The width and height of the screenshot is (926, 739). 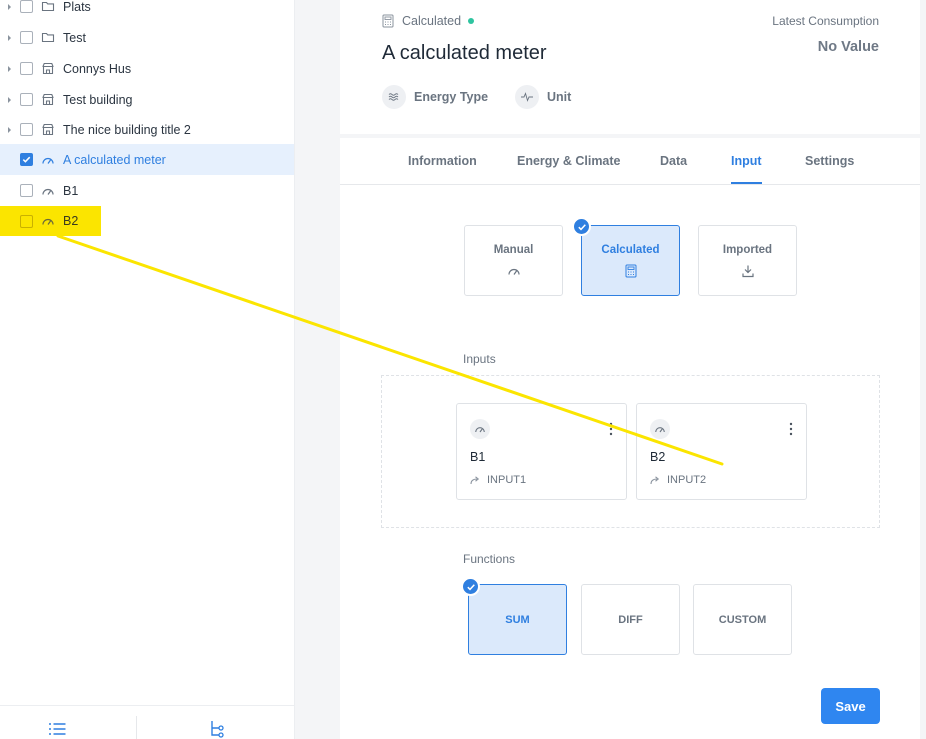 What do you see at coordinates (850, 706) in the screenshot?
I see `save-button: Save` at bounding box center [850, 706].